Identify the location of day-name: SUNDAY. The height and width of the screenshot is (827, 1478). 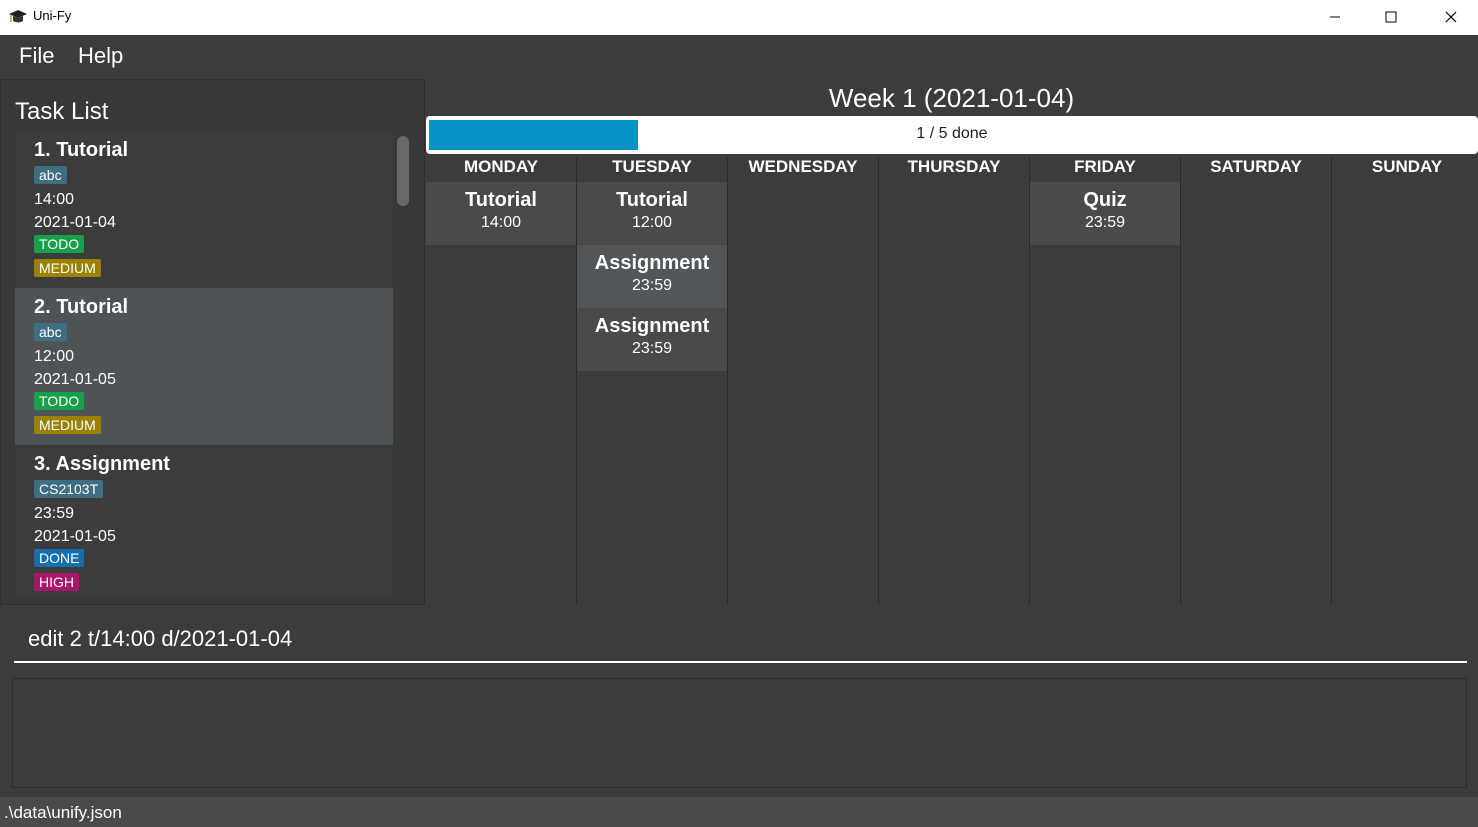
(1407, 166).